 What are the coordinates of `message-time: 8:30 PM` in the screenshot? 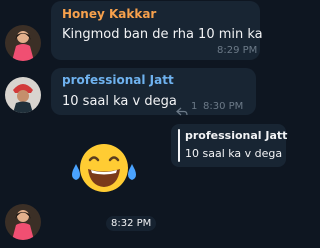 It's located at (223, 106).